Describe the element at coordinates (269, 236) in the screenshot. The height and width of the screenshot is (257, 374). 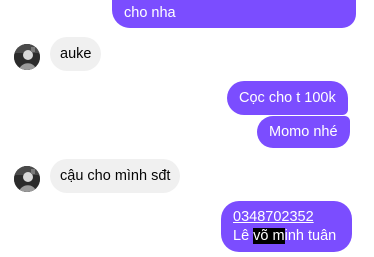
I see `selected-text: võ m` at that location.